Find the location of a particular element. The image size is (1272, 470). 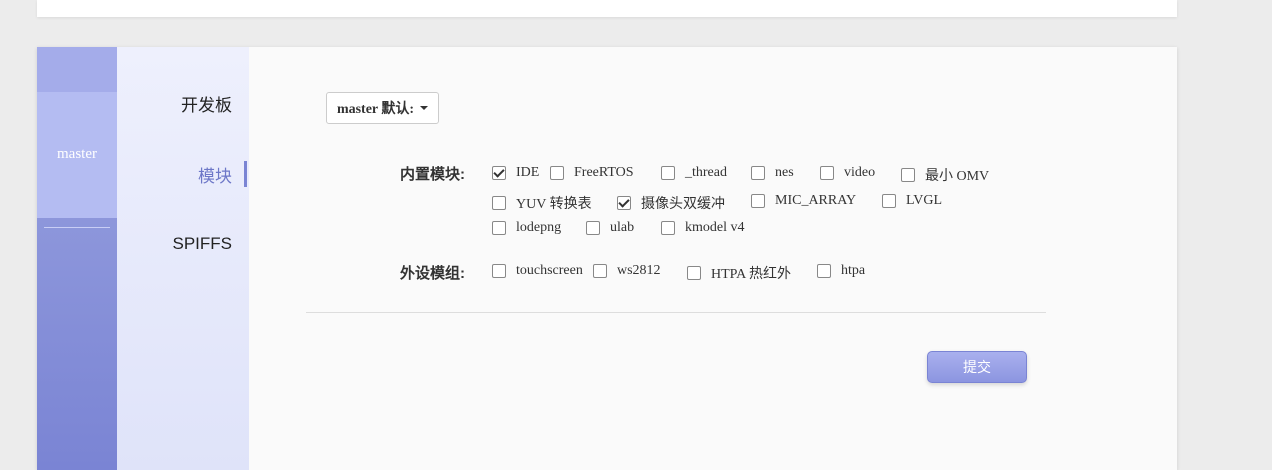

peripheral-option-ws2812: ws2812 is located at coordinates (627, 271).